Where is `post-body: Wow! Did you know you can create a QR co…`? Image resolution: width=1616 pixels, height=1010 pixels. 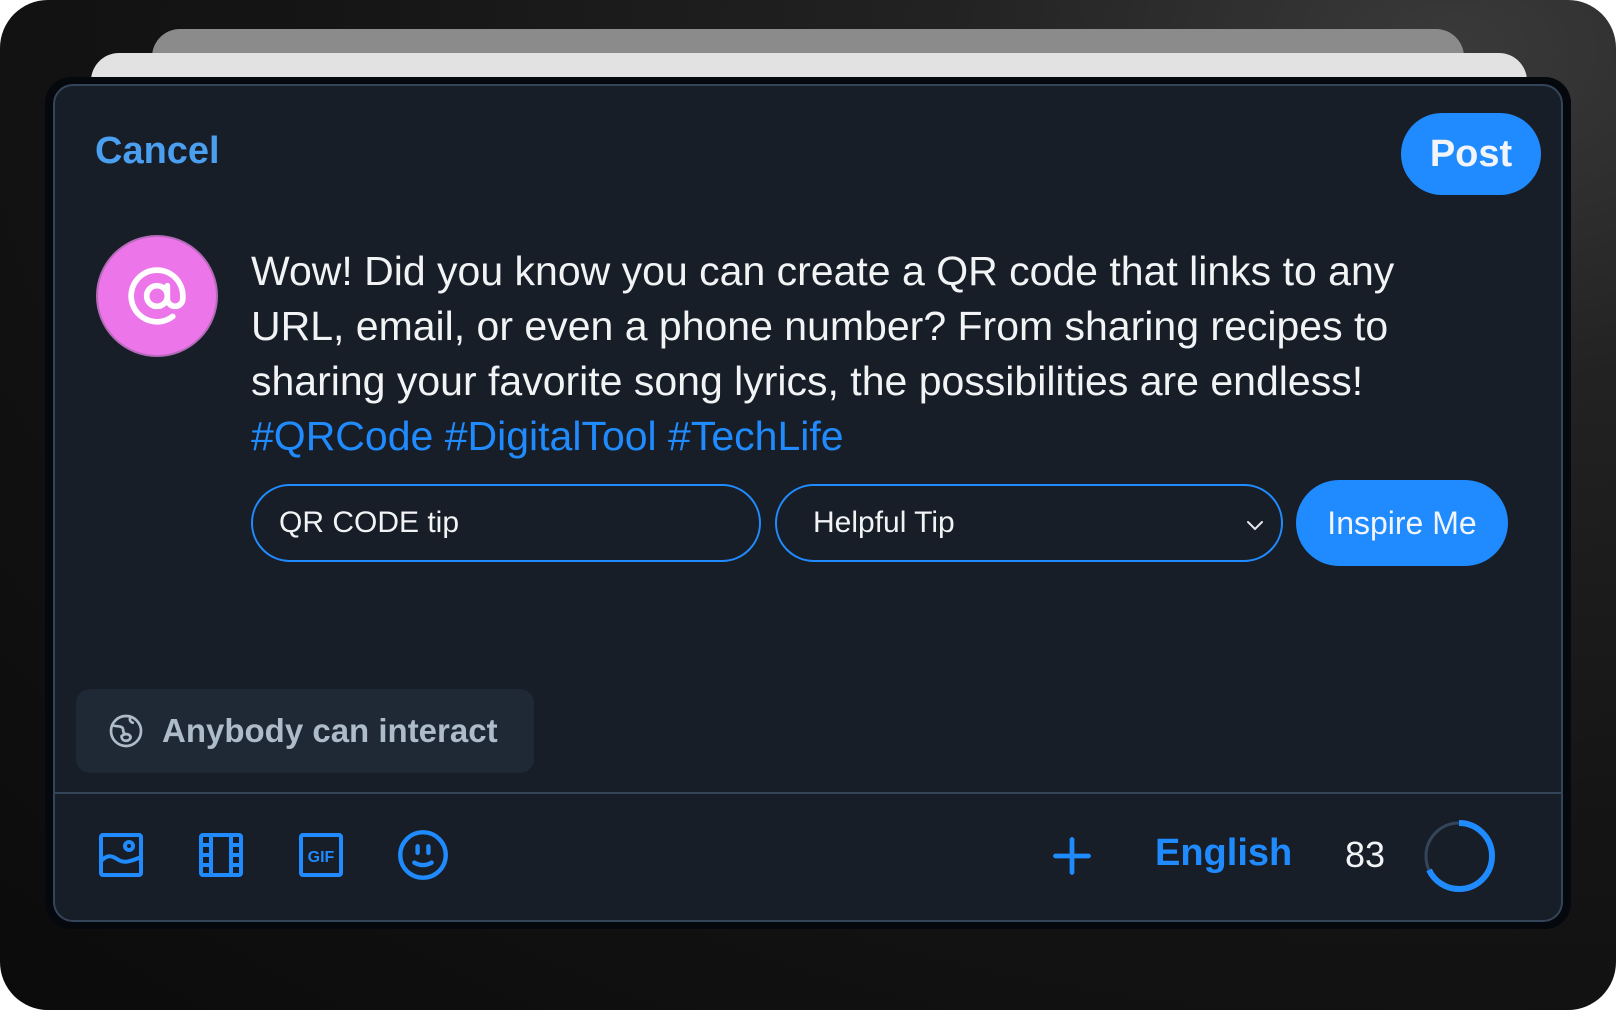 post-body: Wow! Did you know you can create a QR co… is located at coordinates (823, 326).